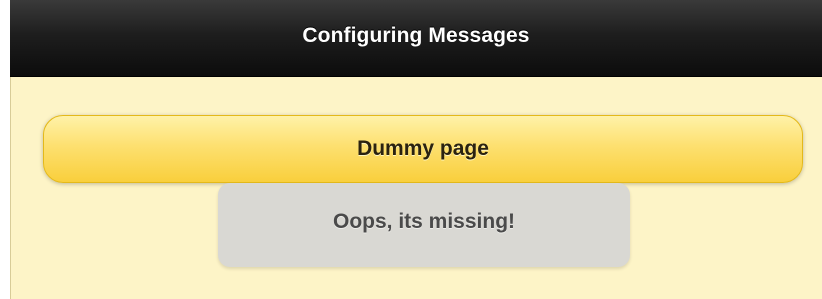 The width and height of the screenshot is (822, 299). What do you see at coordinates (424, 221) in the screenshot?
I see `error-message-text: Oops, its missing!` at bounding box center [424, 221].